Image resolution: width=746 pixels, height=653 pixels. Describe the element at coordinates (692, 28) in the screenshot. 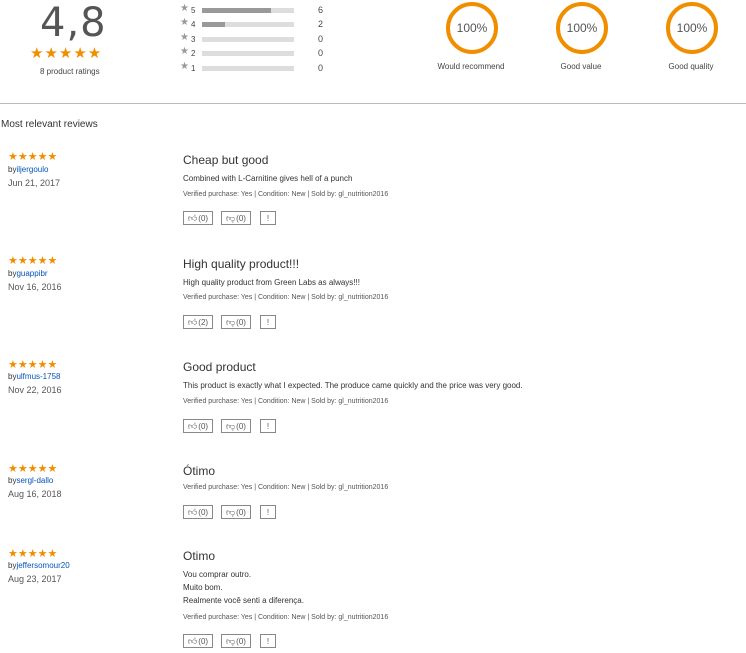

I see `good-quality-circle: 100%` at that location.